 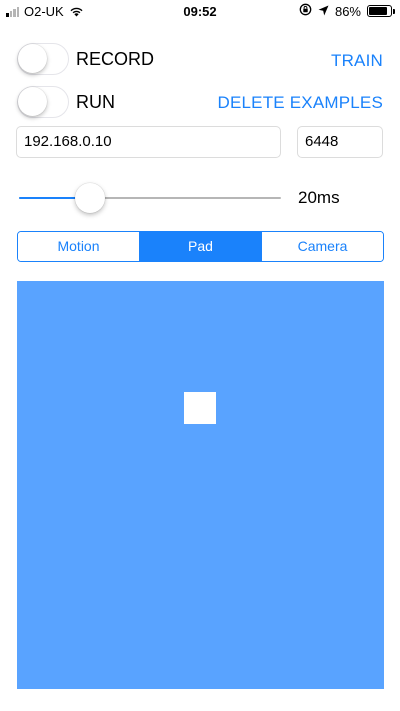 I want to click on run-label: RUN, so click(x=95, y=102).